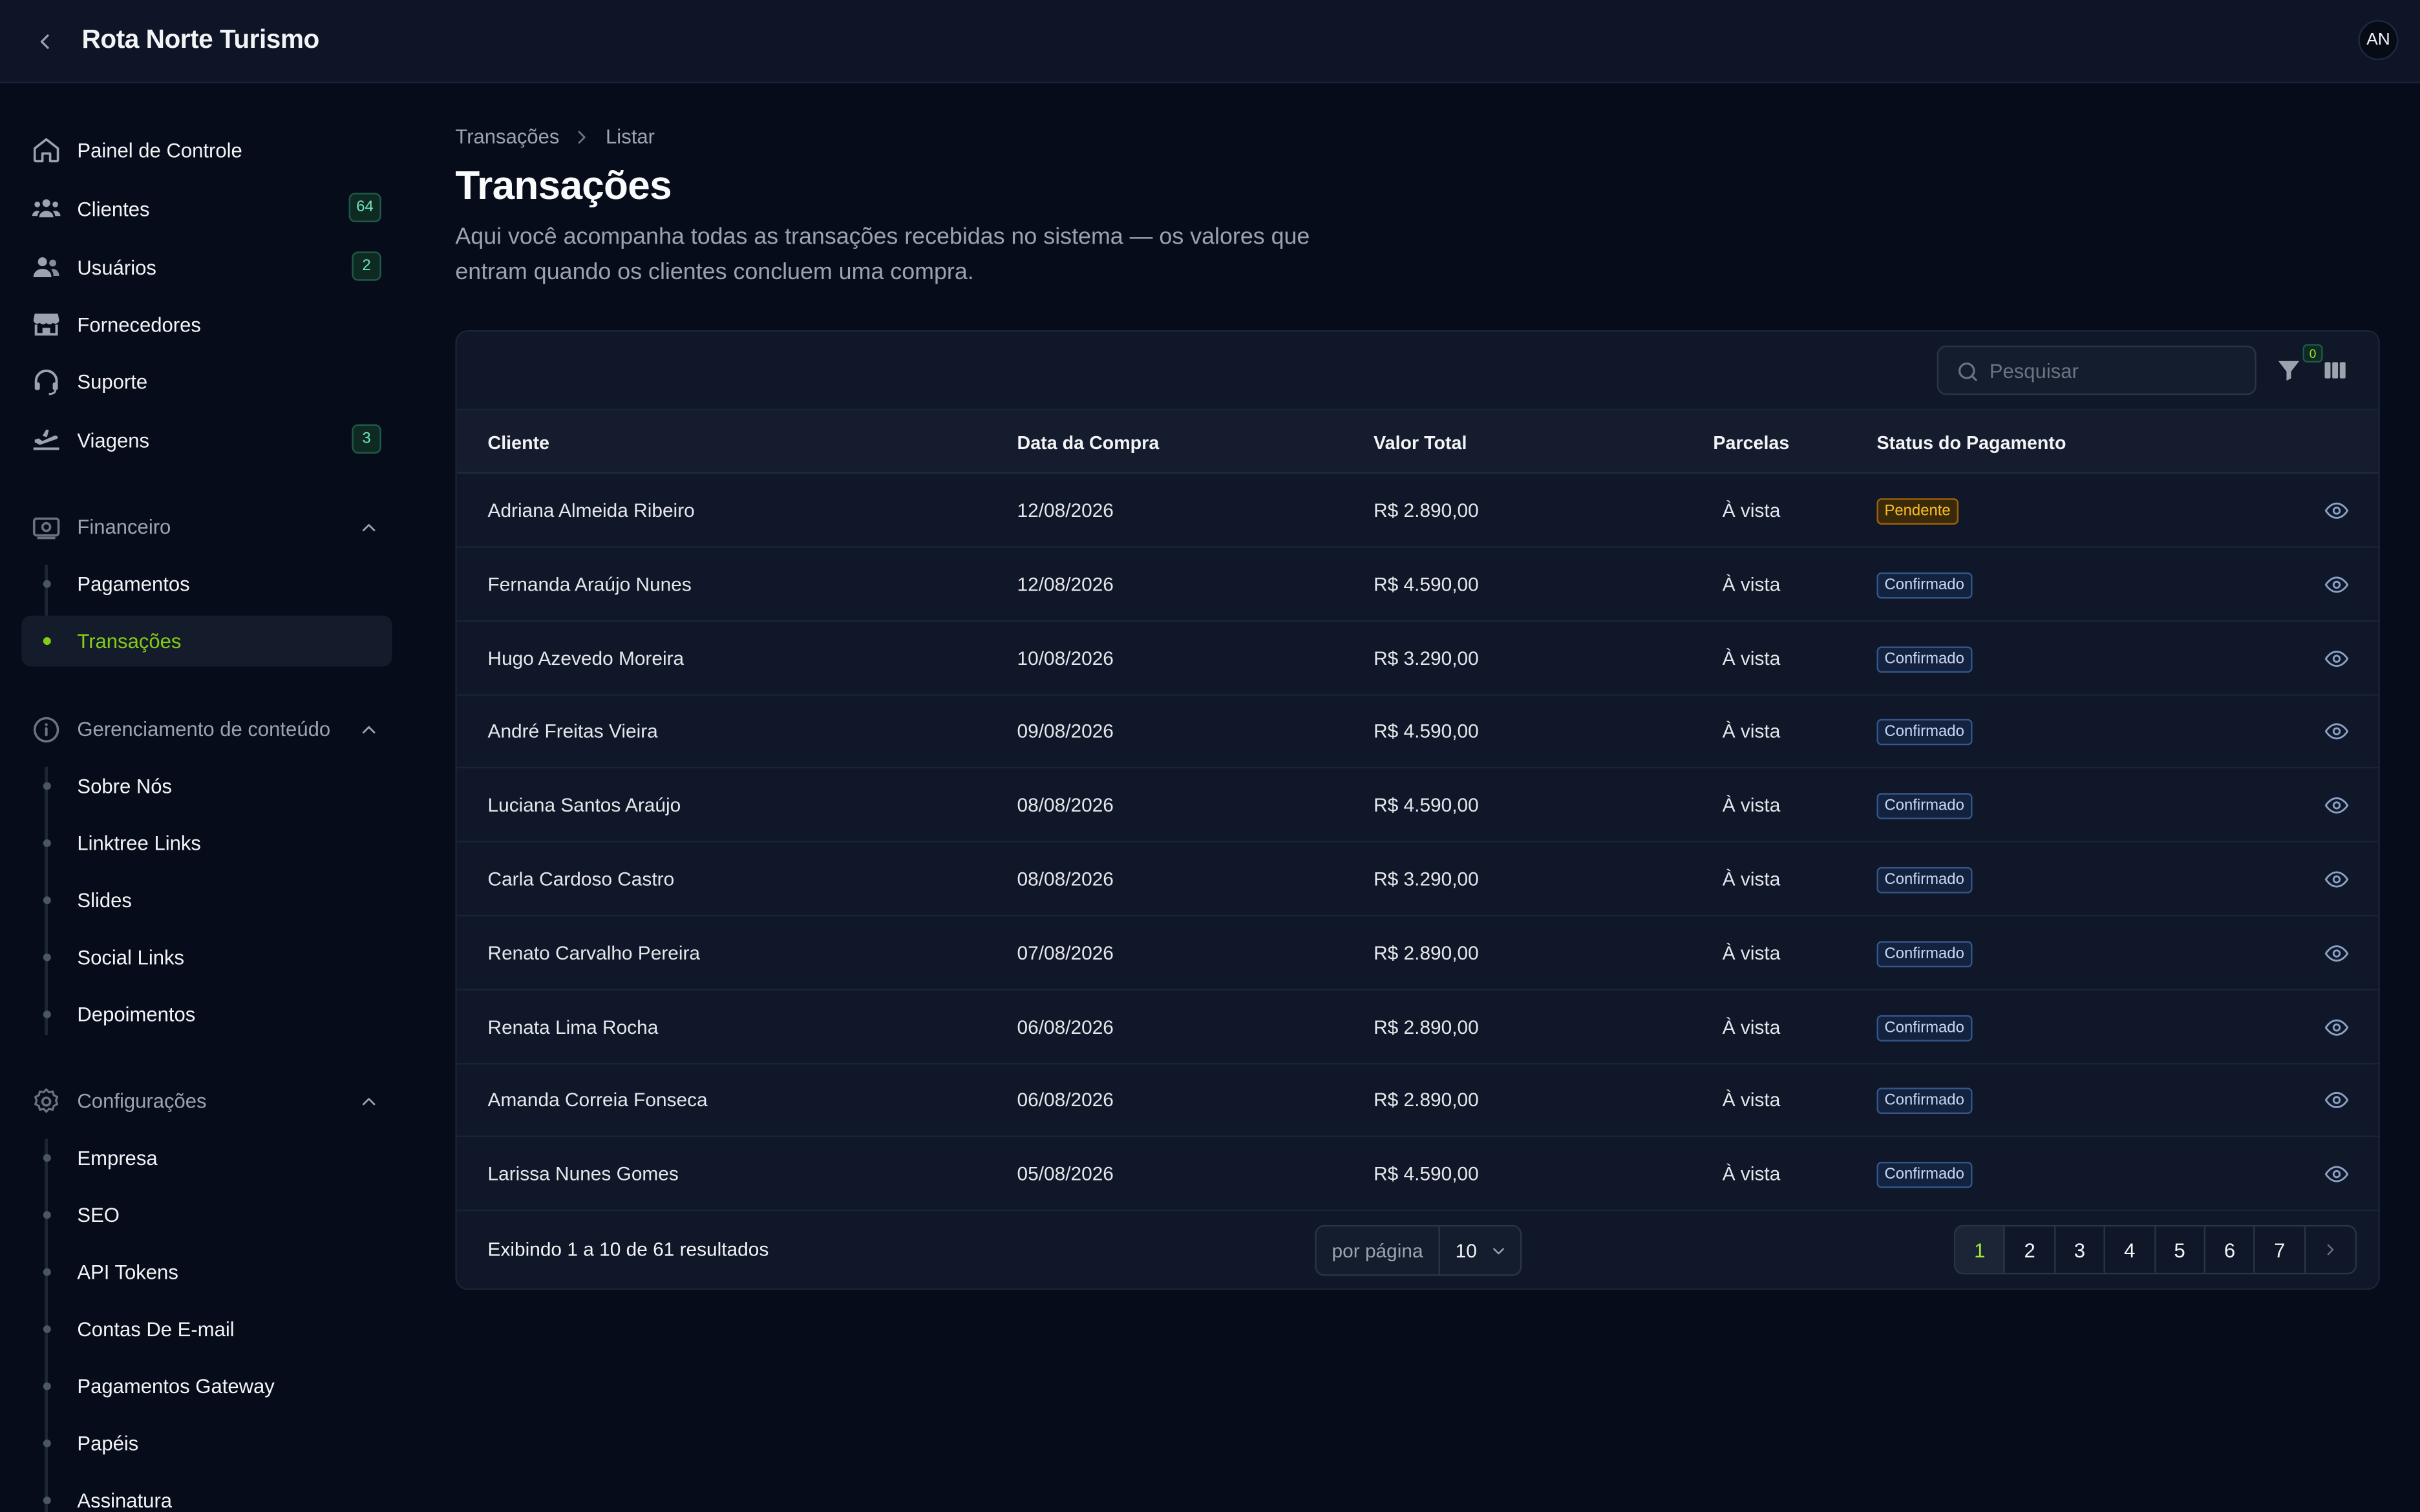  Describe the element at coordinates (1065, 1100) in the screenshot. I see `cell-data-compra: 06/08/2026` at that location.